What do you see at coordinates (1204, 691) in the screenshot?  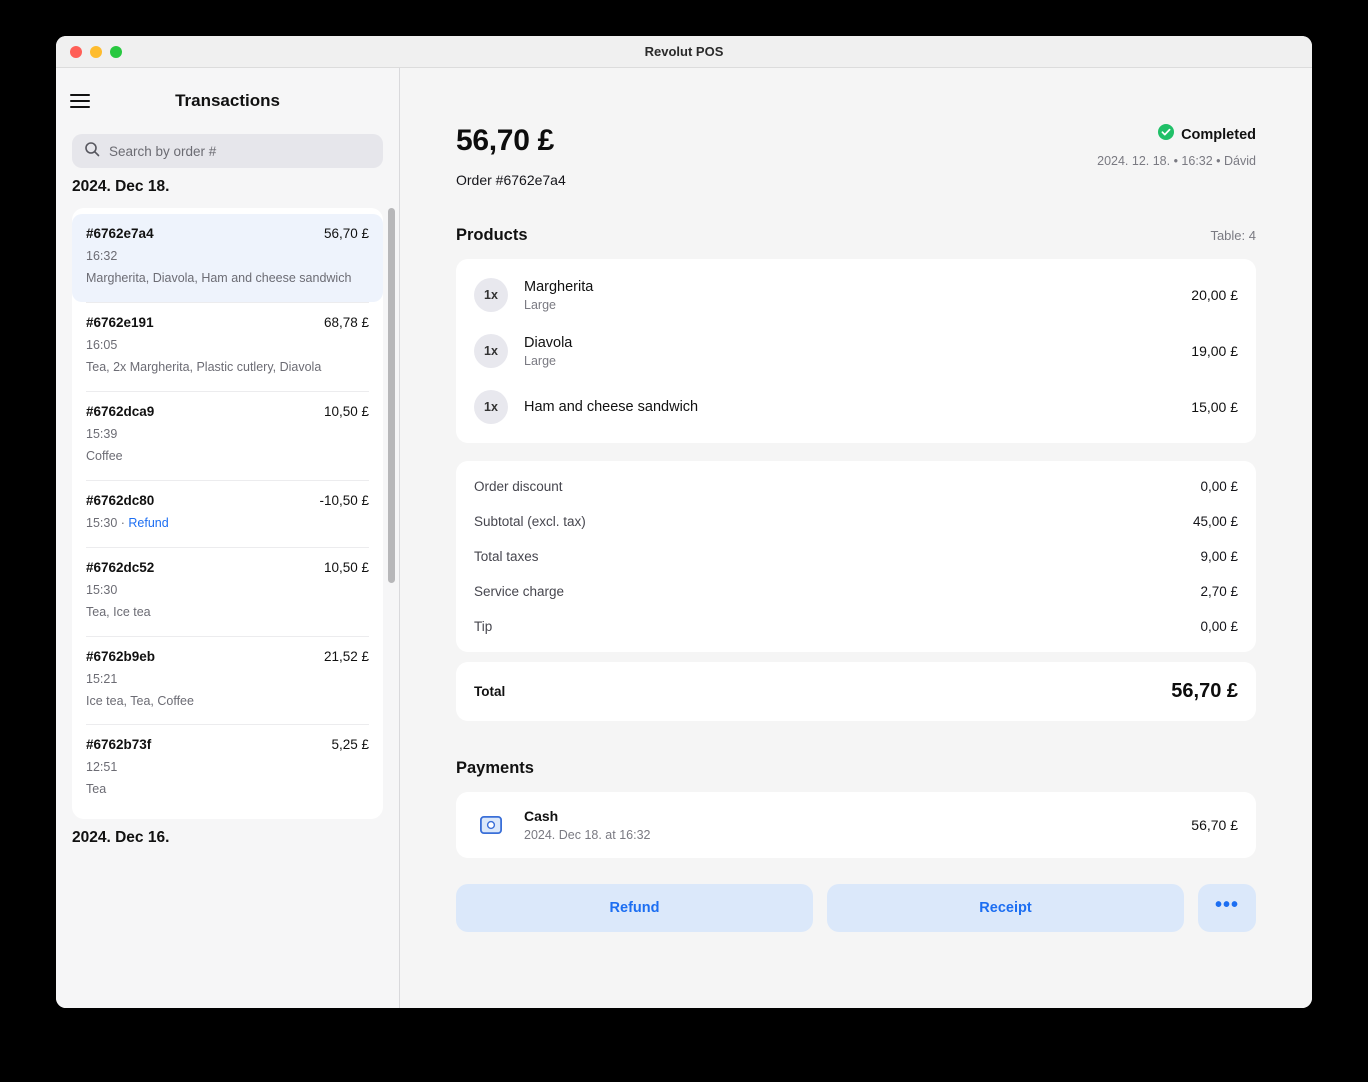 I see `grand-total-value: 56,70 £` at bounding box center [1204, 691].